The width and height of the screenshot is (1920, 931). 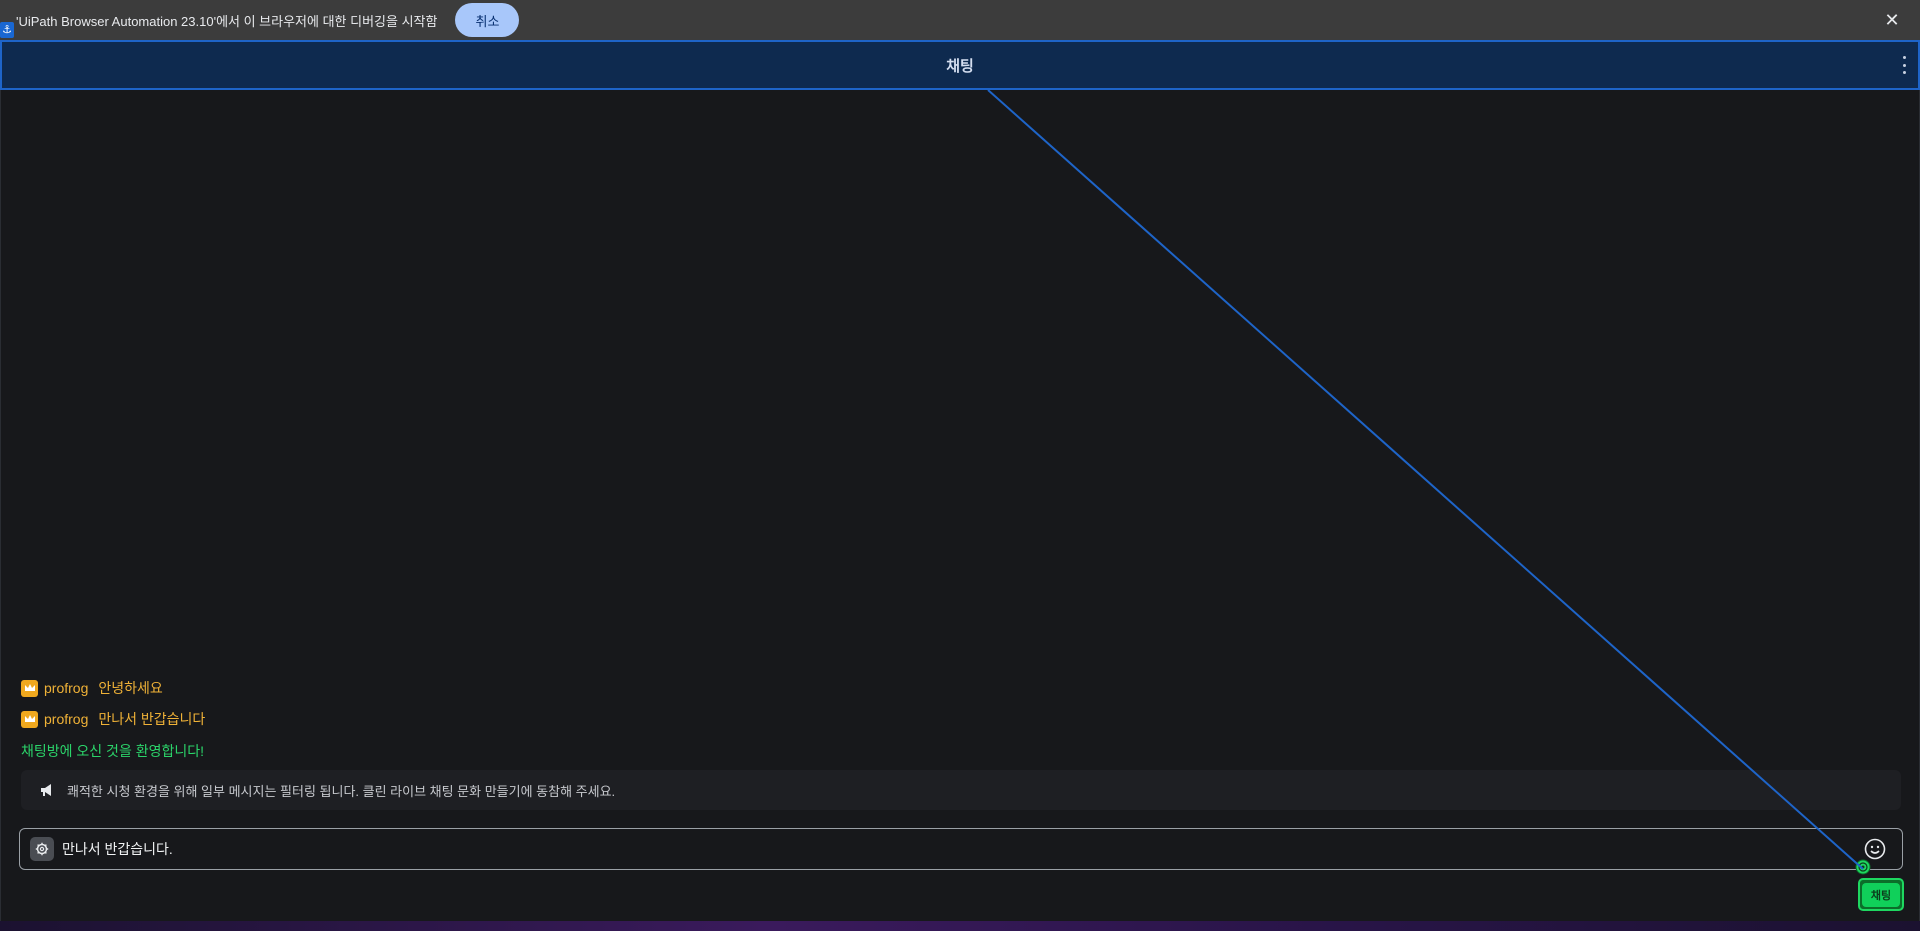 What do you see at coordinates (7, 30) in the screenshot?
I see `anchor-icon: ⚓` at bounding box center [7, 30].